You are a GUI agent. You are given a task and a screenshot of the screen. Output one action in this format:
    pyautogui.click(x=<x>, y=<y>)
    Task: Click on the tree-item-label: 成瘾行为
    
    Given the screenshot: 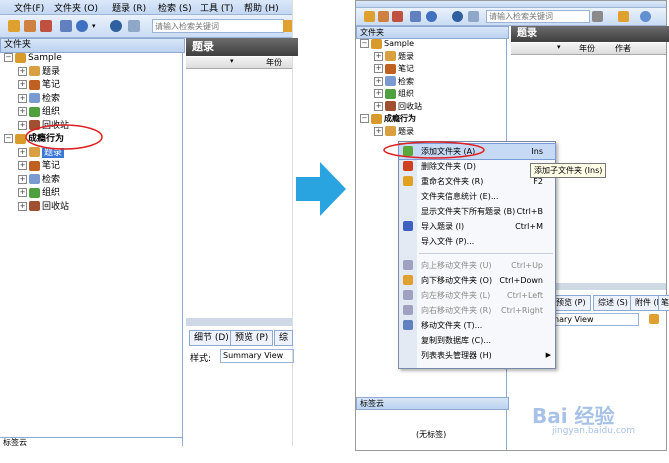 What is the action you would take?
    pyautogui.click(x=400, y=118)
    